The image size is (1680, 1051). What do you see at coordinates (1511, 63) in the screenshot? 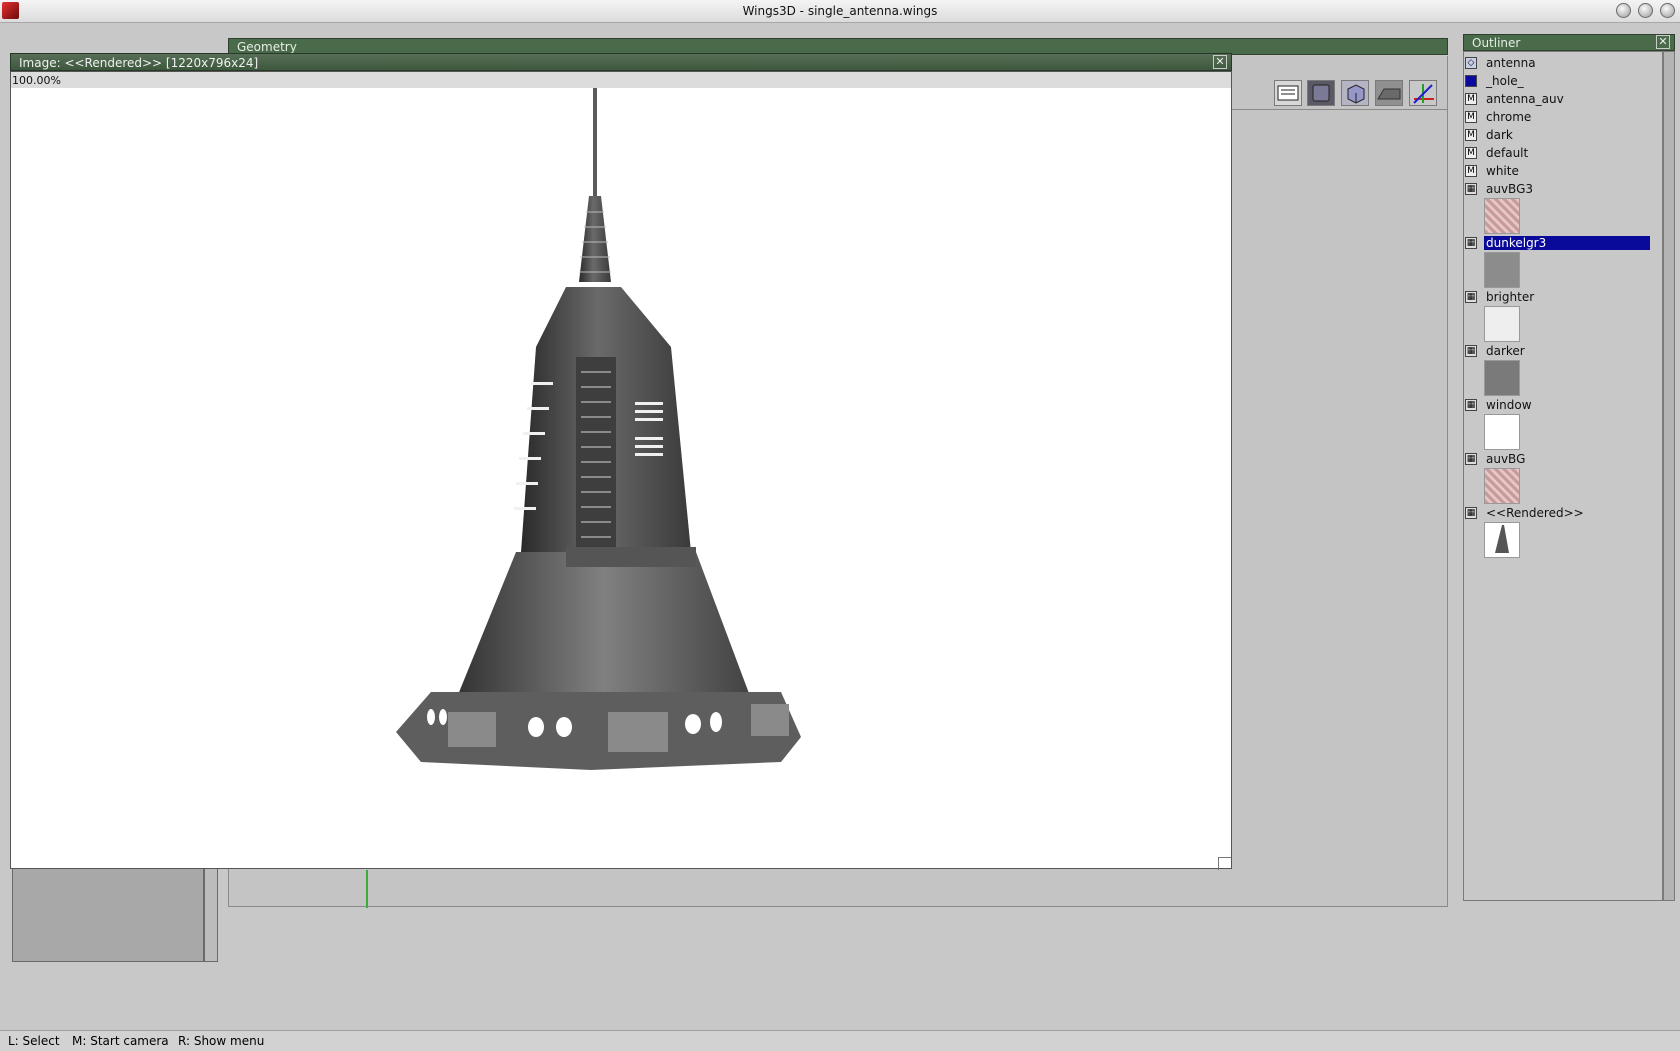
I see `outliner-item-label: antenna` at bounding box center [1511, 63].